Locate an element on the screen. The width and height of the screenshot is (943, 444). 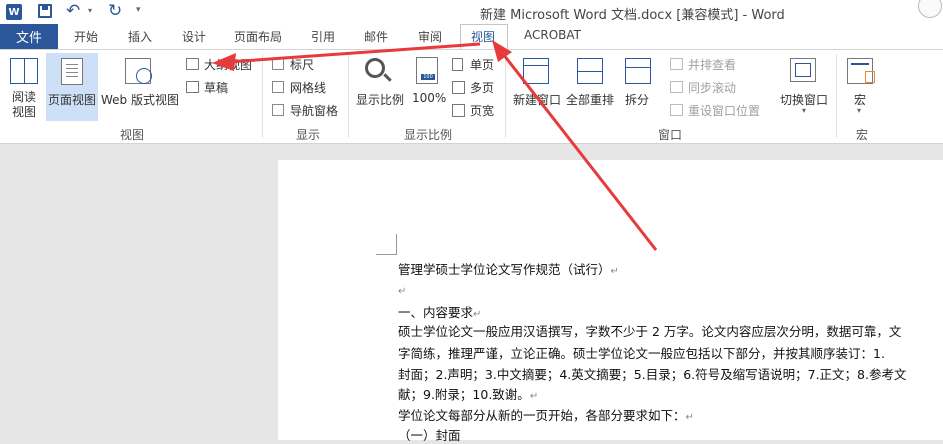
arrow-to-outline is located at coordinates (346, 56).